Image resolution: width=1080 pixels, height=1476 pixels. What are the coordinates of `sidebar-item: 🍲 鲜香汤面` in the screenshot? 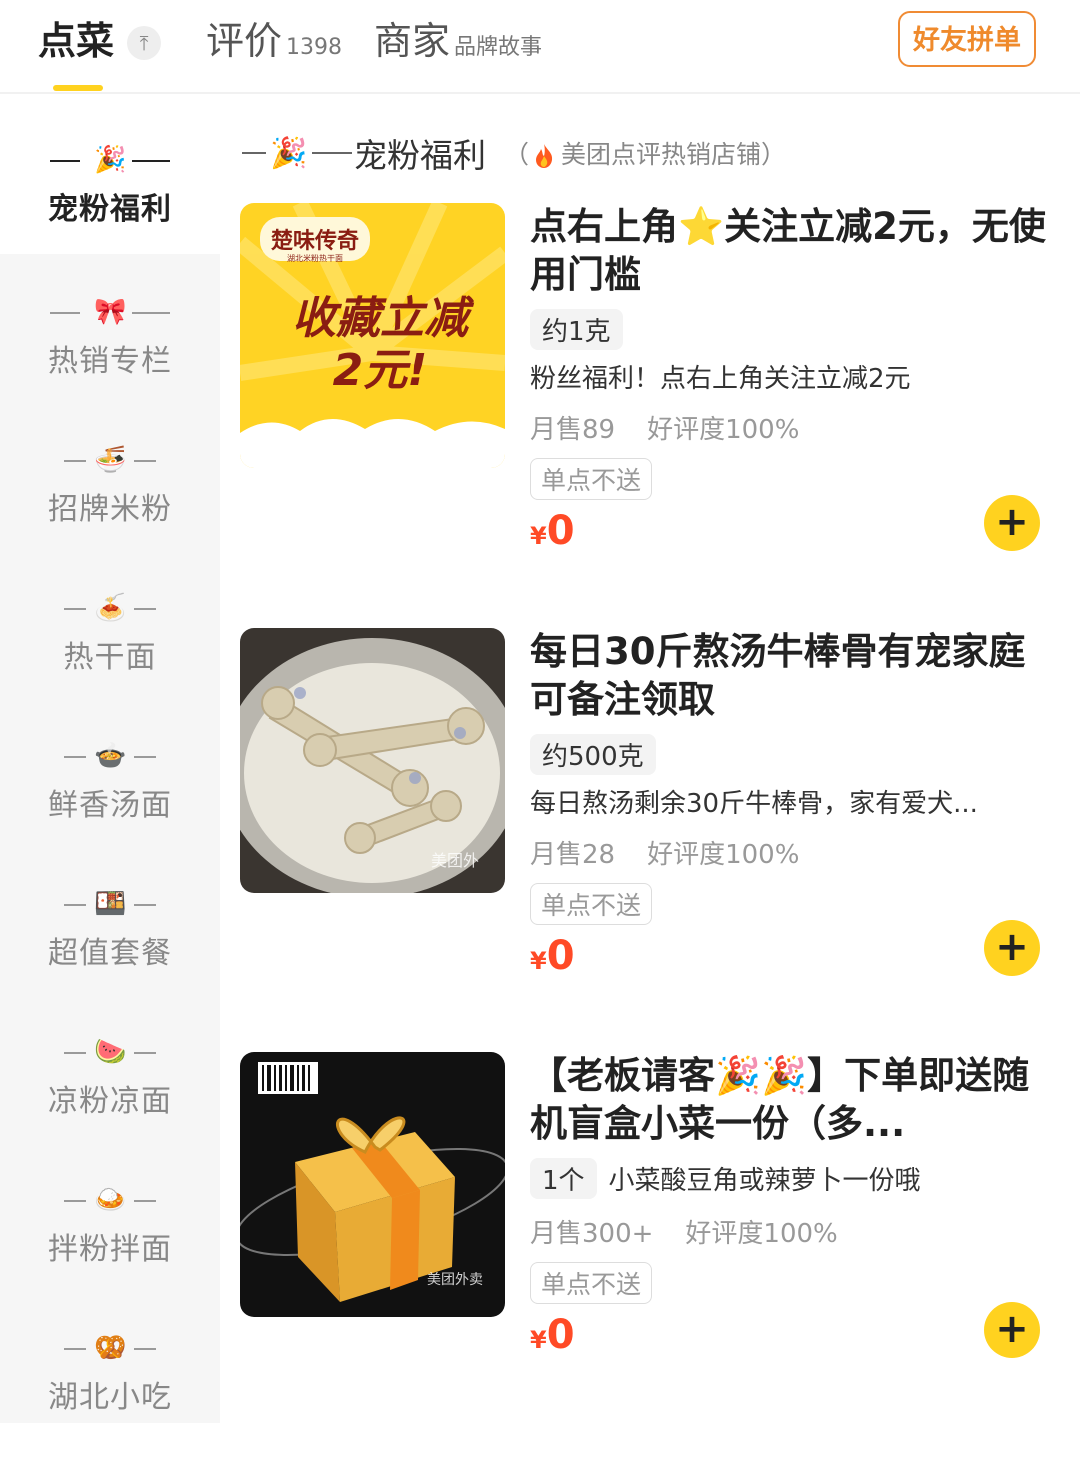 It's located at (110, 810).